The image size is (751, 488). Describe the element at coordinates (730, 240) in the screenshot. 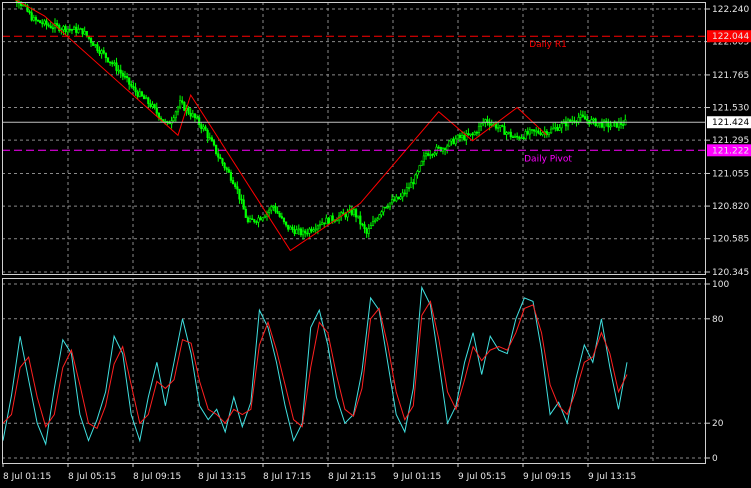

I see `price-tick-label: 120.585` at that location.